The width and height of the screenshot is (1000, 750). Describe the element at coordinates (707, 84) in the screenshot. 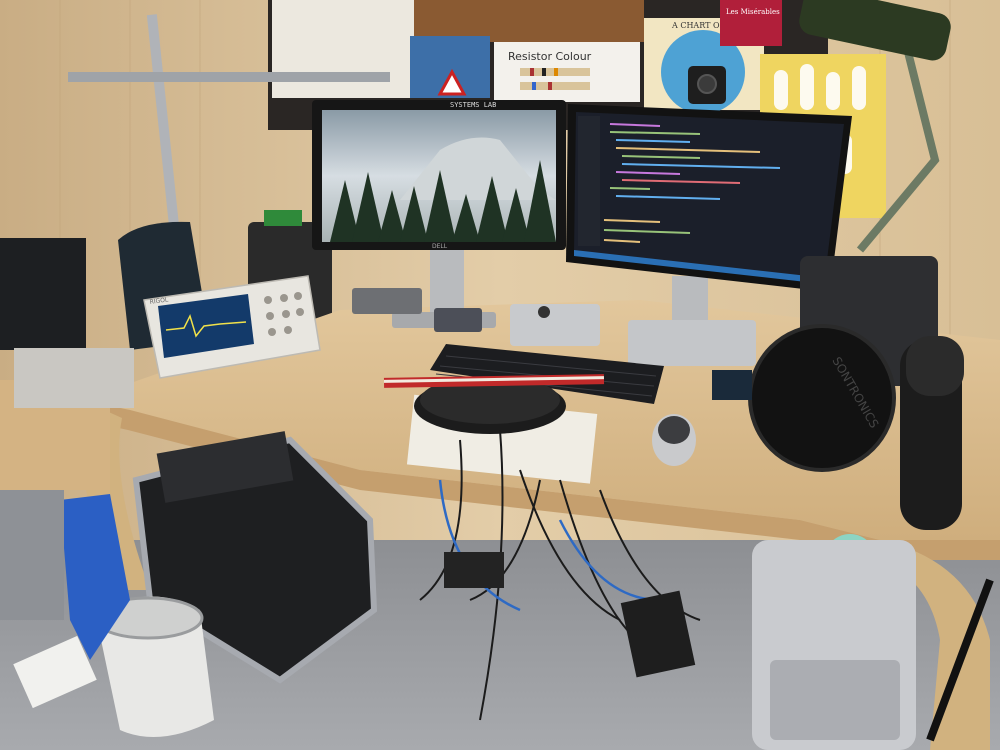

I see `webcam-lens-icon` at that location.